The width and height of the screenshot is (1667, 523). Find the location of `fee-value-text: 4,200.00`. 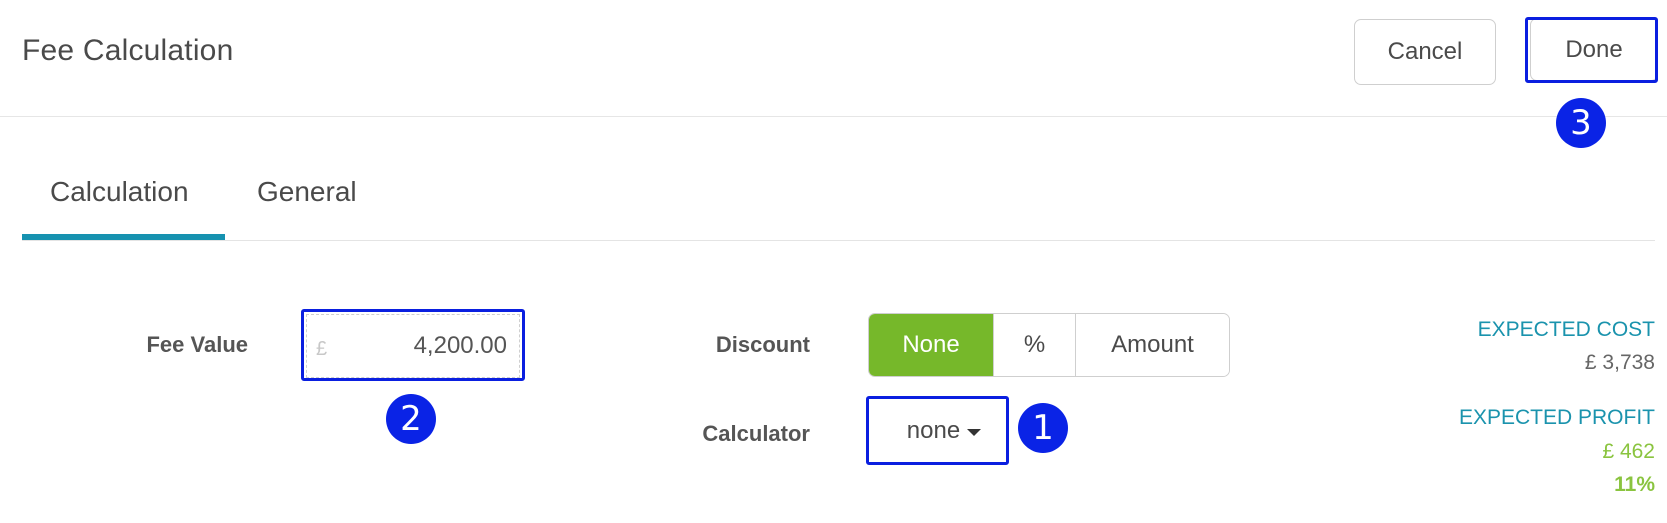

fee-value-text: 4,200.00 is located at coordinates (460, 345).